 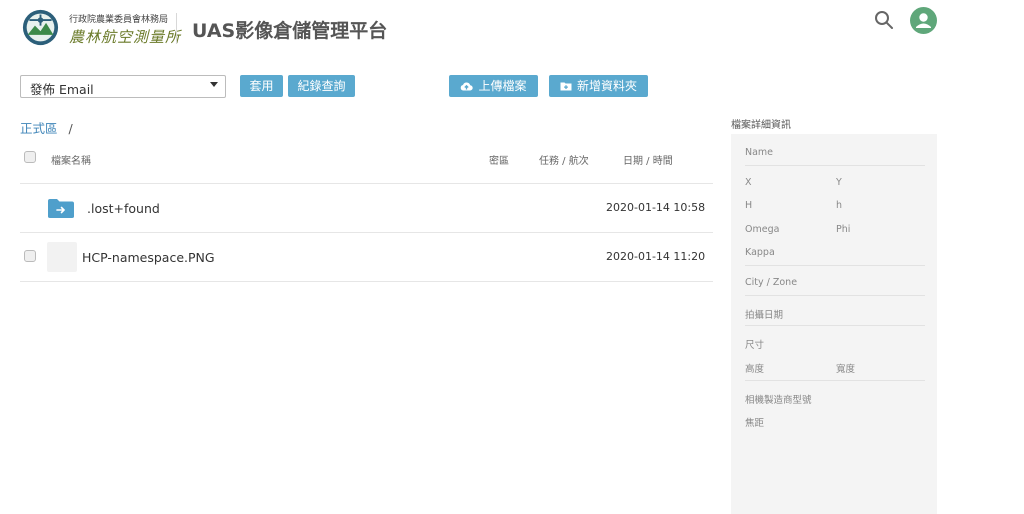 What do you see at coordinates (648, 159) in the screenshot?
I see `column-header-datetime: 日期 / 時間` at bounding box center [648, 159].